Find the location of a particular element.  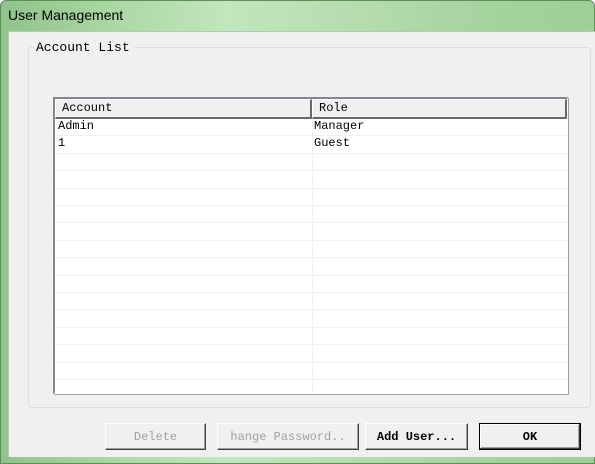

listview-header: Account Role is located at coordinates (311, 109).